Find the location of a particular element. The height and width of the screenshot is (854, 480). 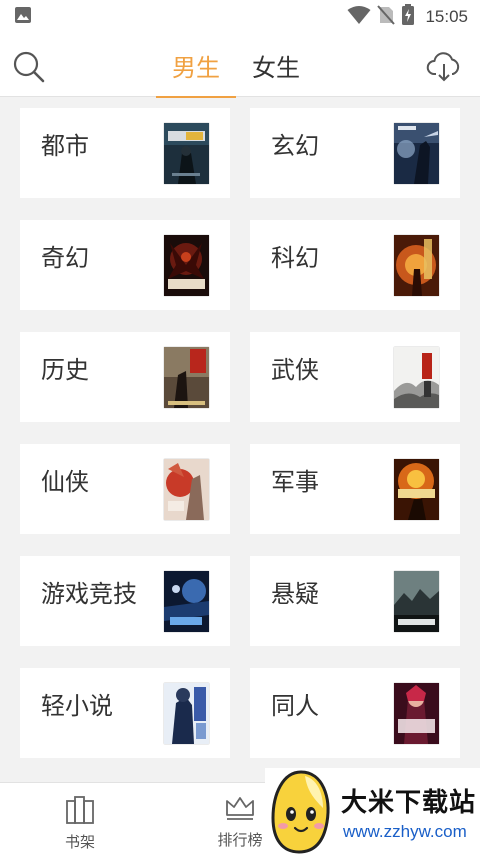

gender-tabs: 男生 女生 is located at coordinates (236, 66).